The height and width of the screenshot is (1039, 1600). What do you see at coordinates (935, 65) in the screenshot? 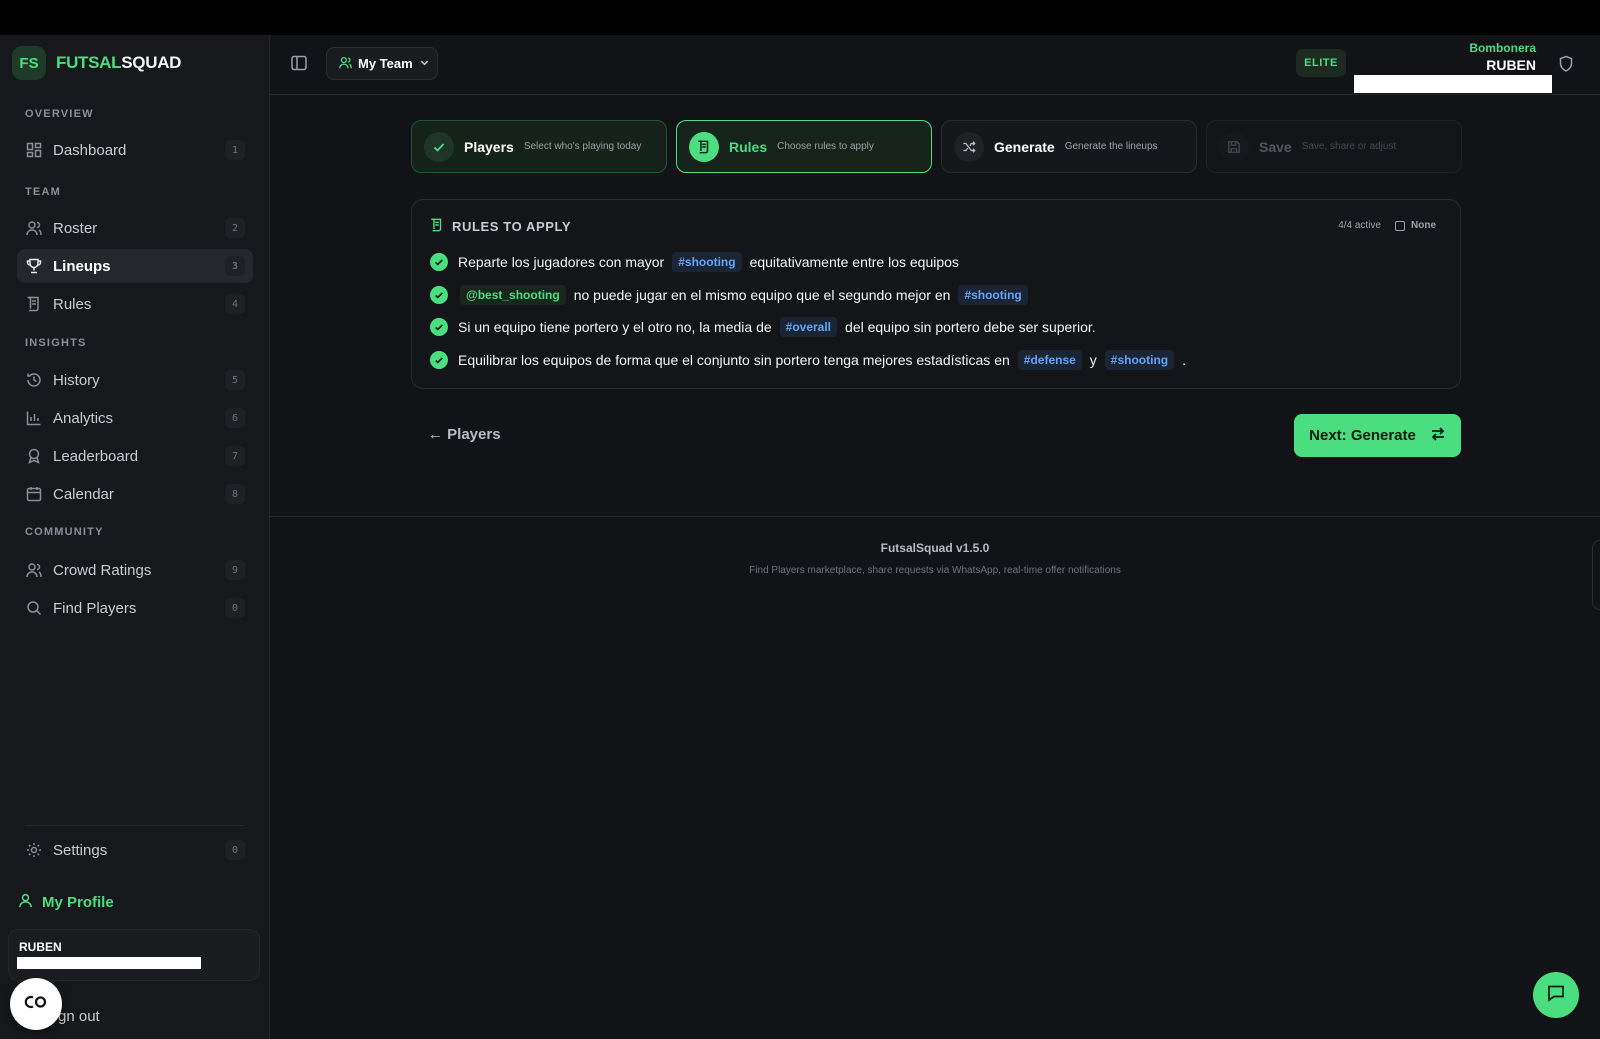
I see `top-header: My Team ELITE Bombonera RUBEN` at bounding box center [935, 65].